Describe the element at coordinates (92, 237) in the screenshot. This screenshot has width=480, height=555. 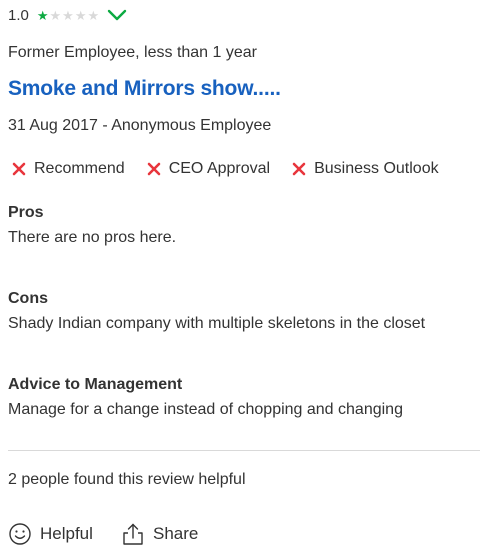
I see `pros-text: There are no pros here.` at that location.